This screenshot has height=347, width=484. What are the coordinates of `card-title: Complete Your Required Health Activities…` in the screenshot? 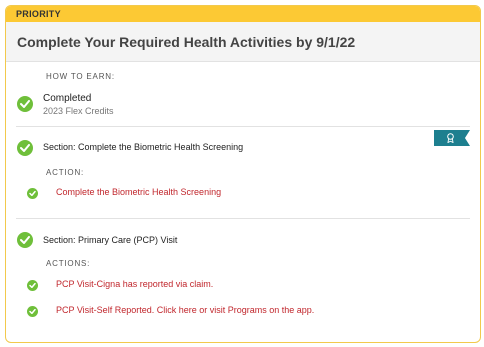 It's located at (243, 42).